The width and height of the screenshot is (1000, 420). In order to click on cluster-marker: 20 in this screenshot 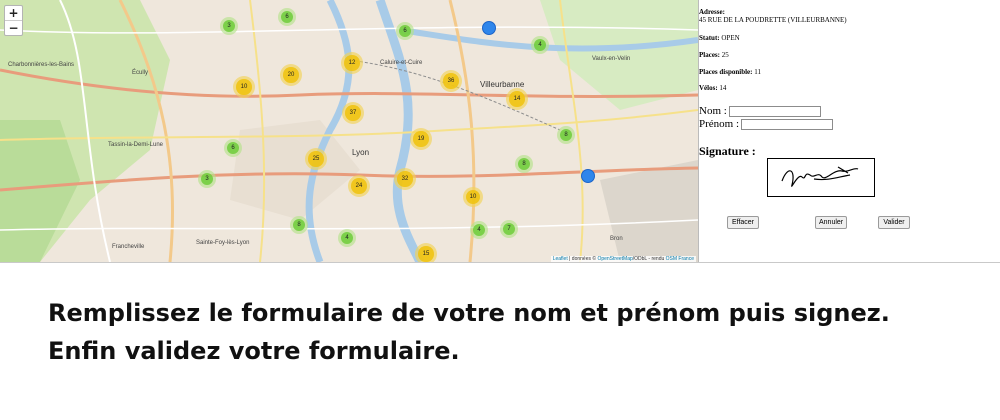, I will do `click(291, 75)`.